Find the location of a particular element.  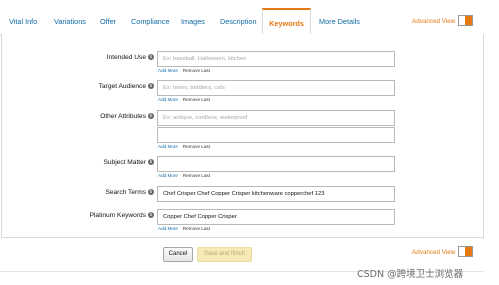

target-audience-input: Ex: teens, toddlers, cats is located at coordinates (276, 88).